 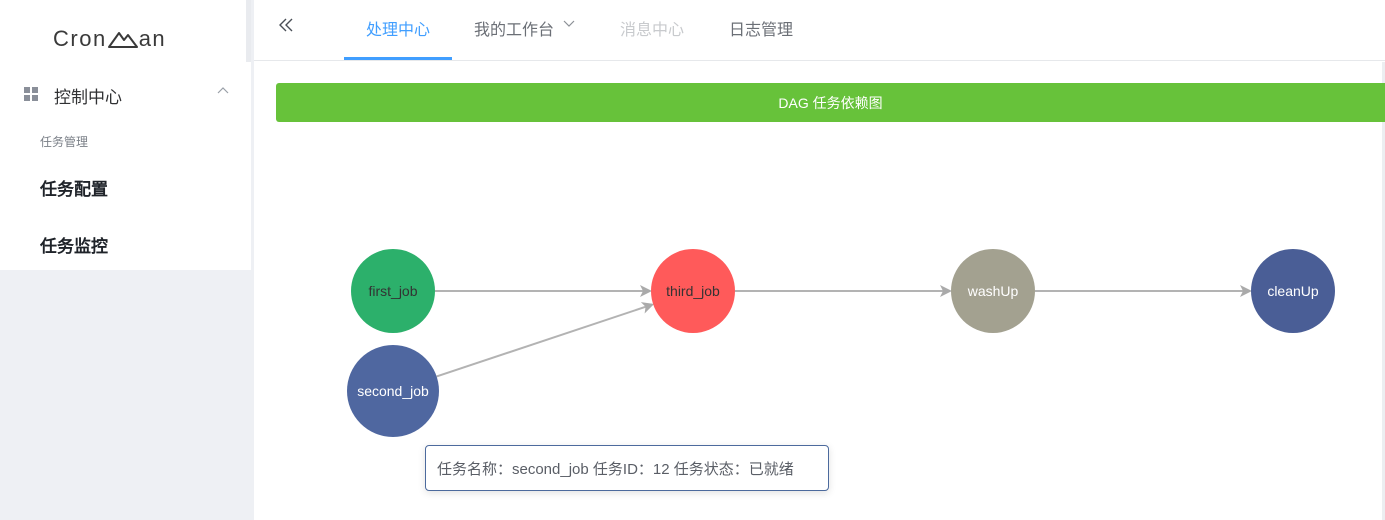 I want to click on dag-node-label: first_job, so click(x=392, y=291).